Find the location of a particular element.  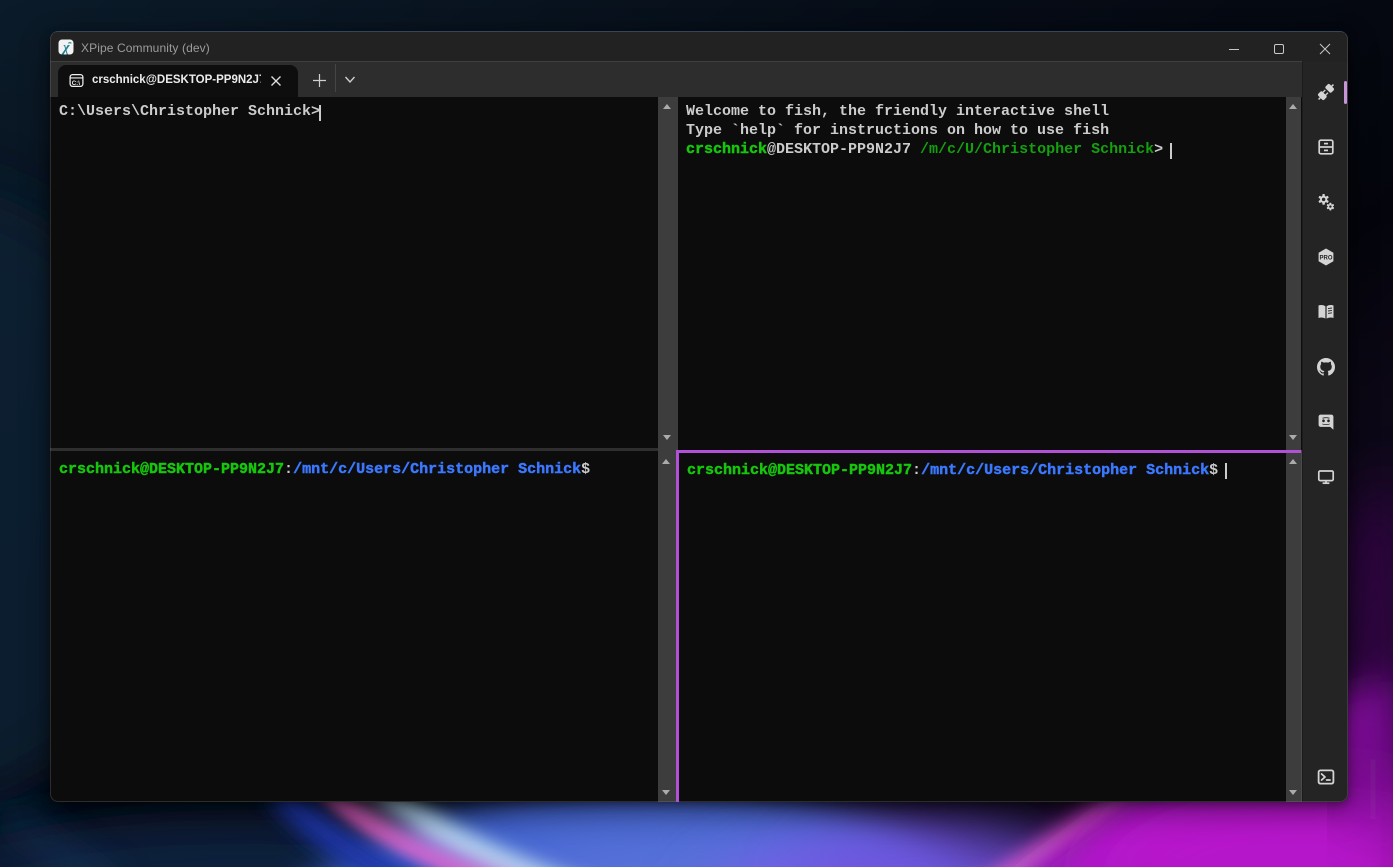

svg-text: C:\ is located at coordinates (76, 83).